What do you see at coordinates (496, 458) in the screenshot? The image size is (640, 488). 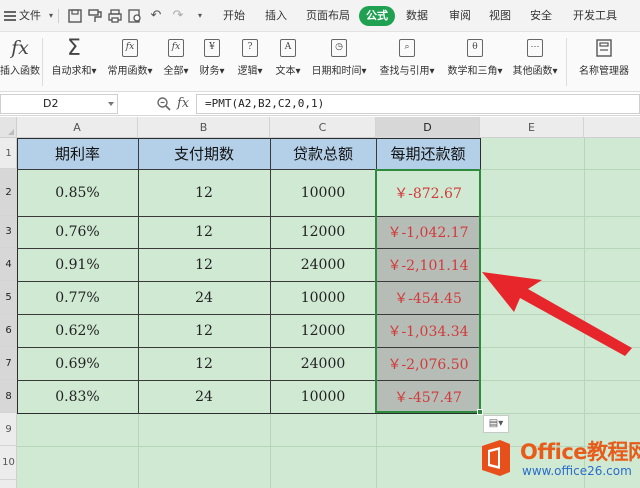 I see `office-logo-icon` at bounding box center [496, 458].